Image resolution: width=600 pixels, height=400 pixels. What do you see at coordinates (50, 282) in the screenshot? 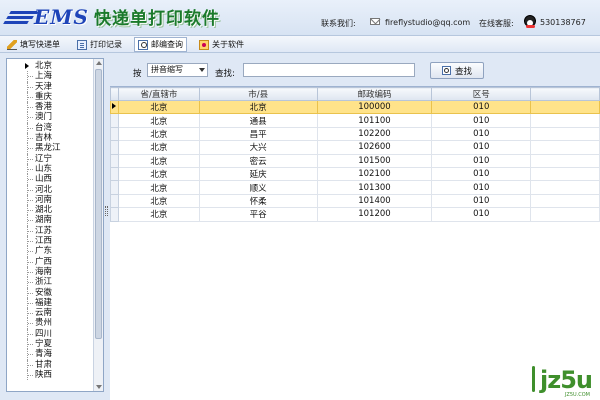
I see `province-item: 浙江` at bounding box center [50, 282].